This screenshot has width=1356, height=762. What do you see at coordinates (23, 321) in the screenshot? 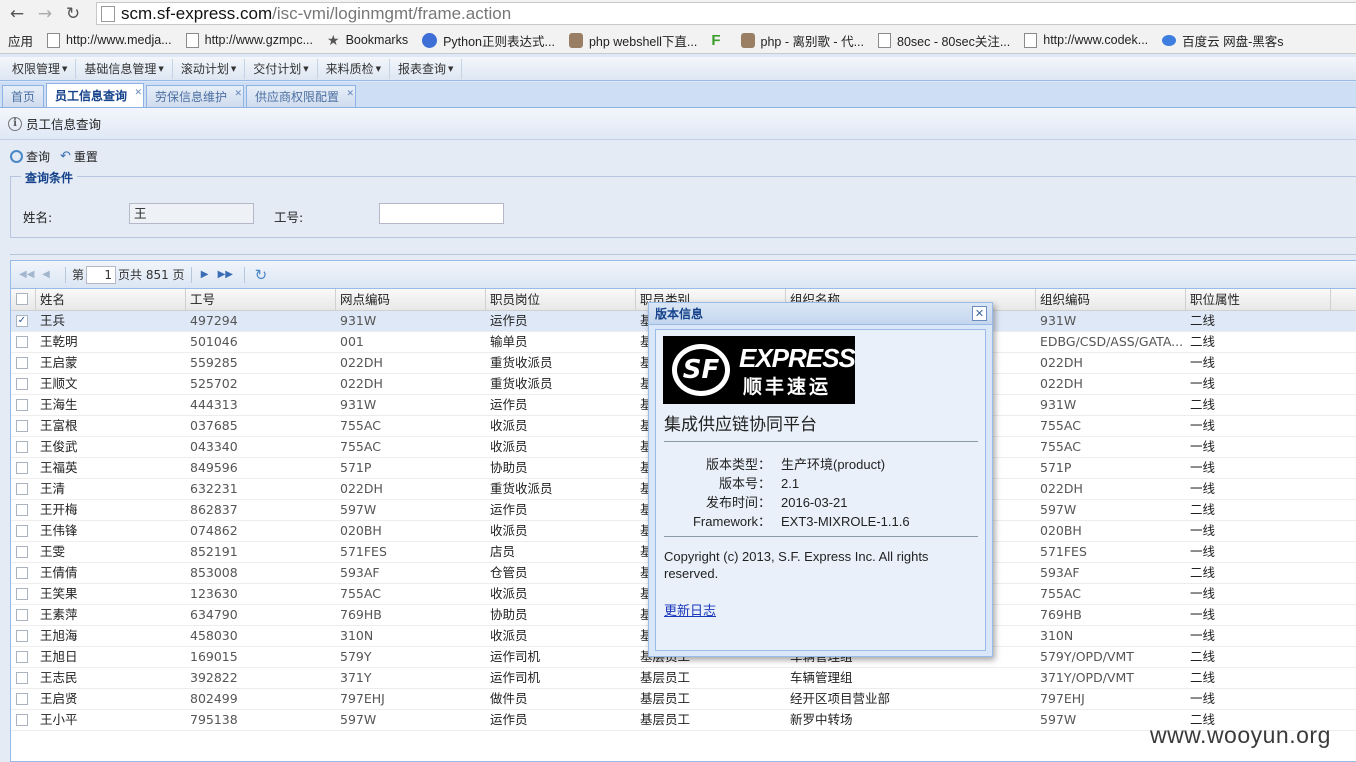
I see `row-checkbox: ✓` at bounding box center [23, 321].